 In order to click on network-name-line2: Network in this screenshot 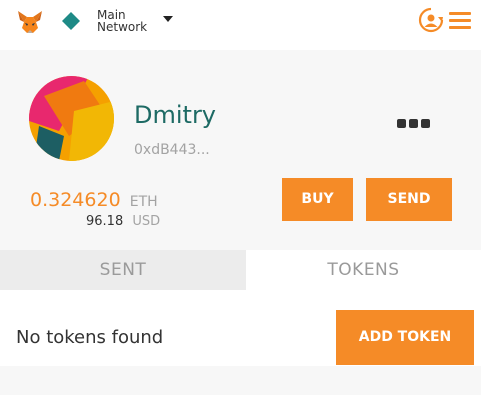, I will do `click(122, 27)`.